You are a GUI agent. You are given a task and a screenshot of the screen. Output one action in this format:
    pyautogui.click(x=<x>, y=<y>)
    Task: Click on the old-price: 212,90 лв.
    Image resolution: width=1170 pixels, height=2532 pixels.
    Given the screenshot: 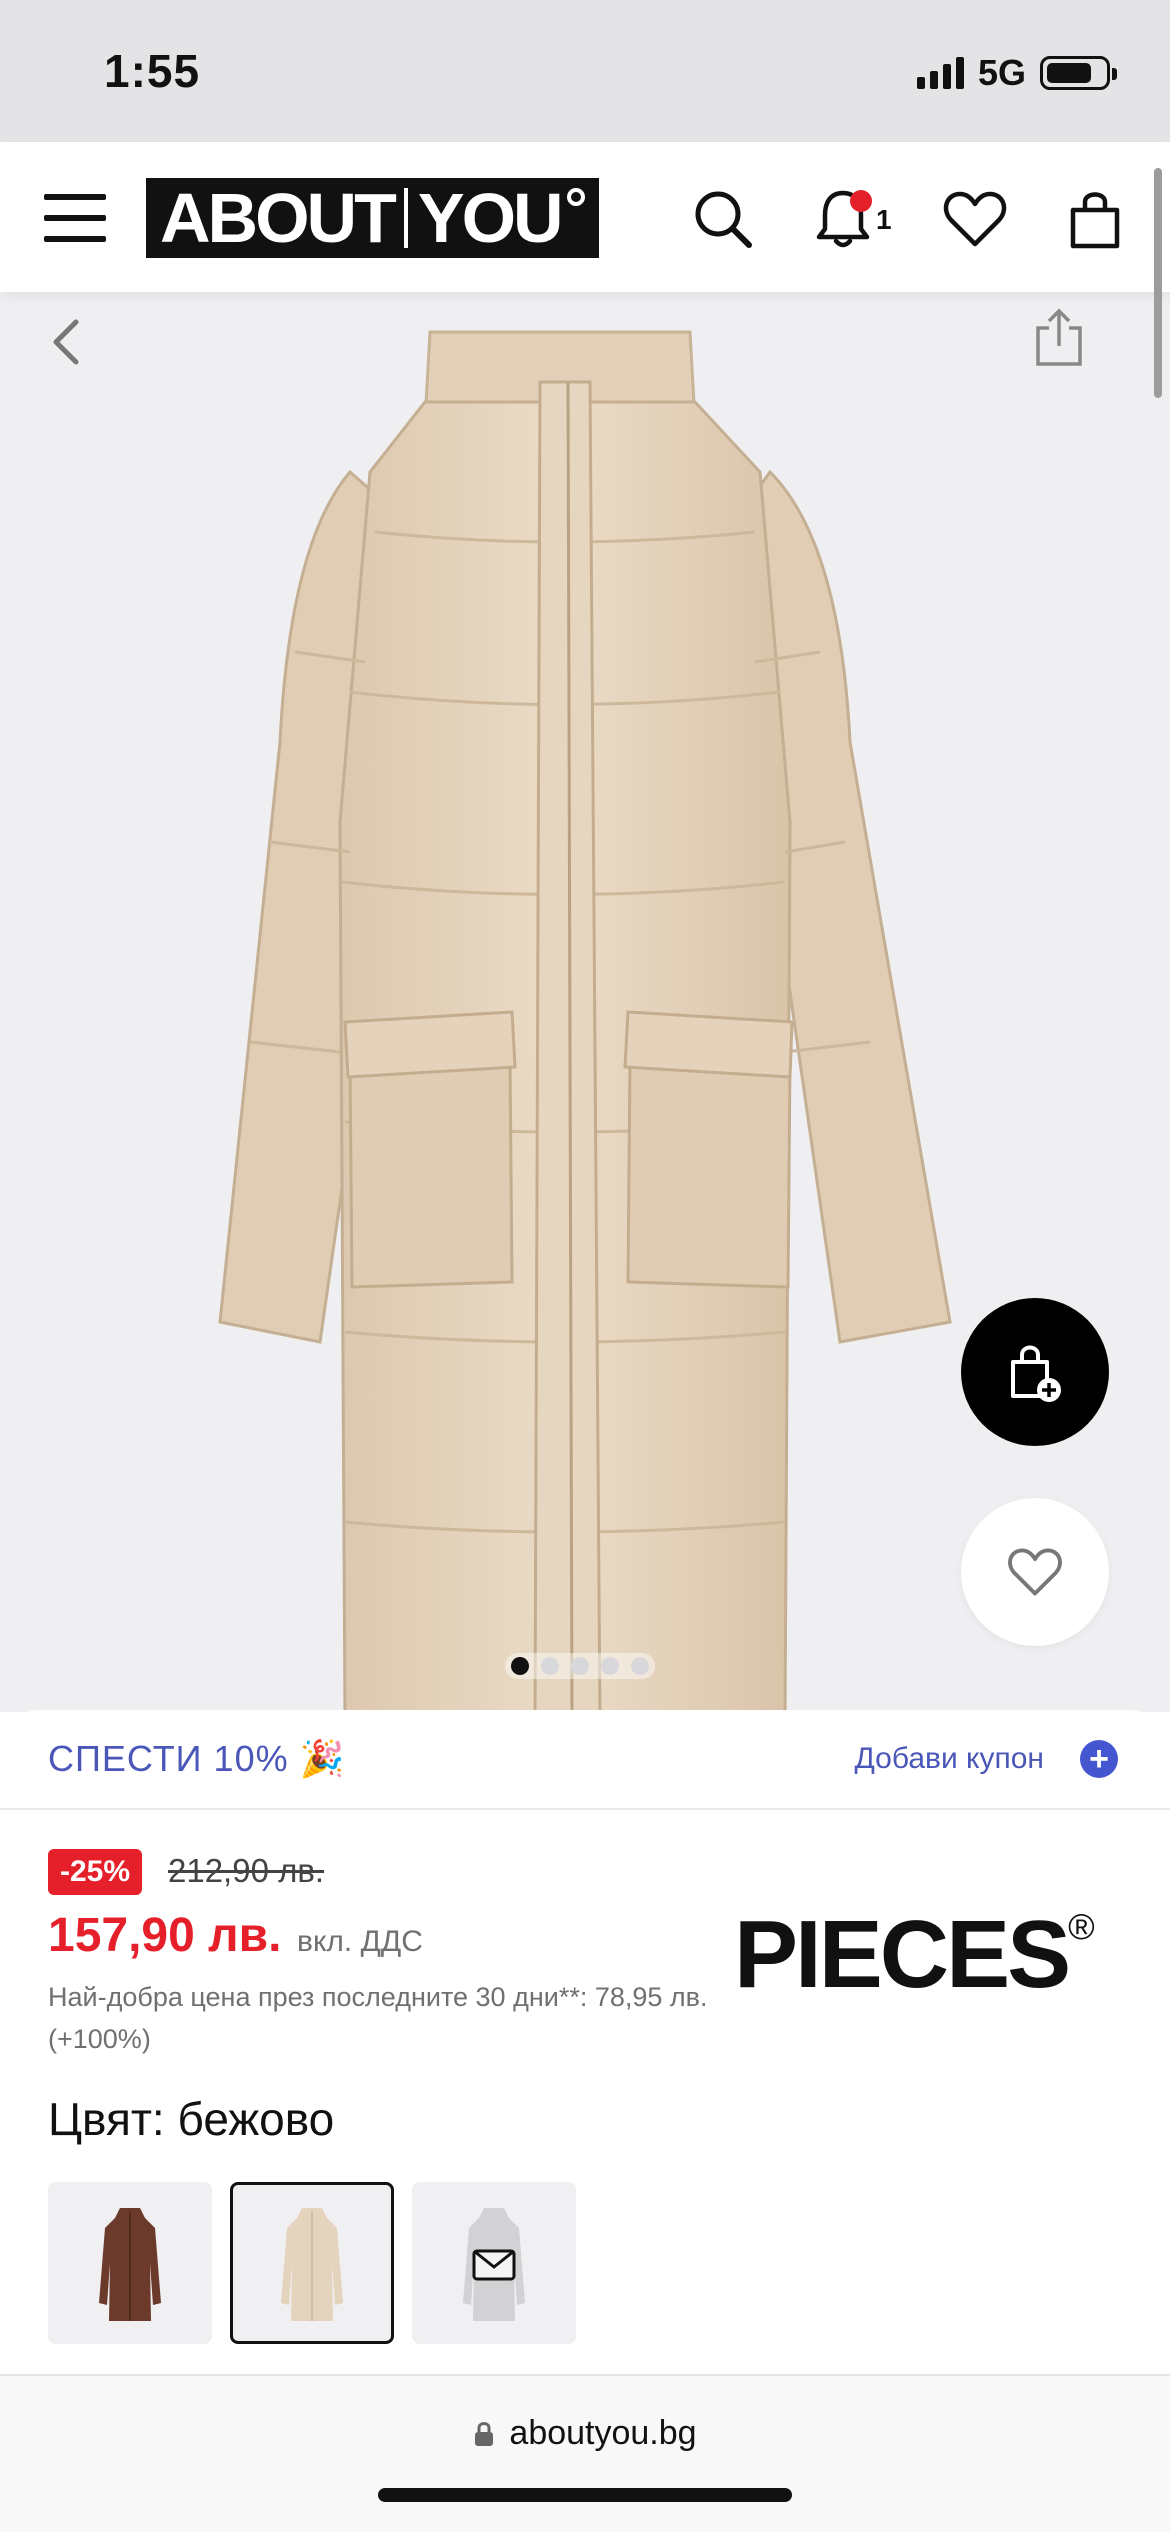 What is the action you would take?
    pyautogui.click(x=246, y=1870)
    